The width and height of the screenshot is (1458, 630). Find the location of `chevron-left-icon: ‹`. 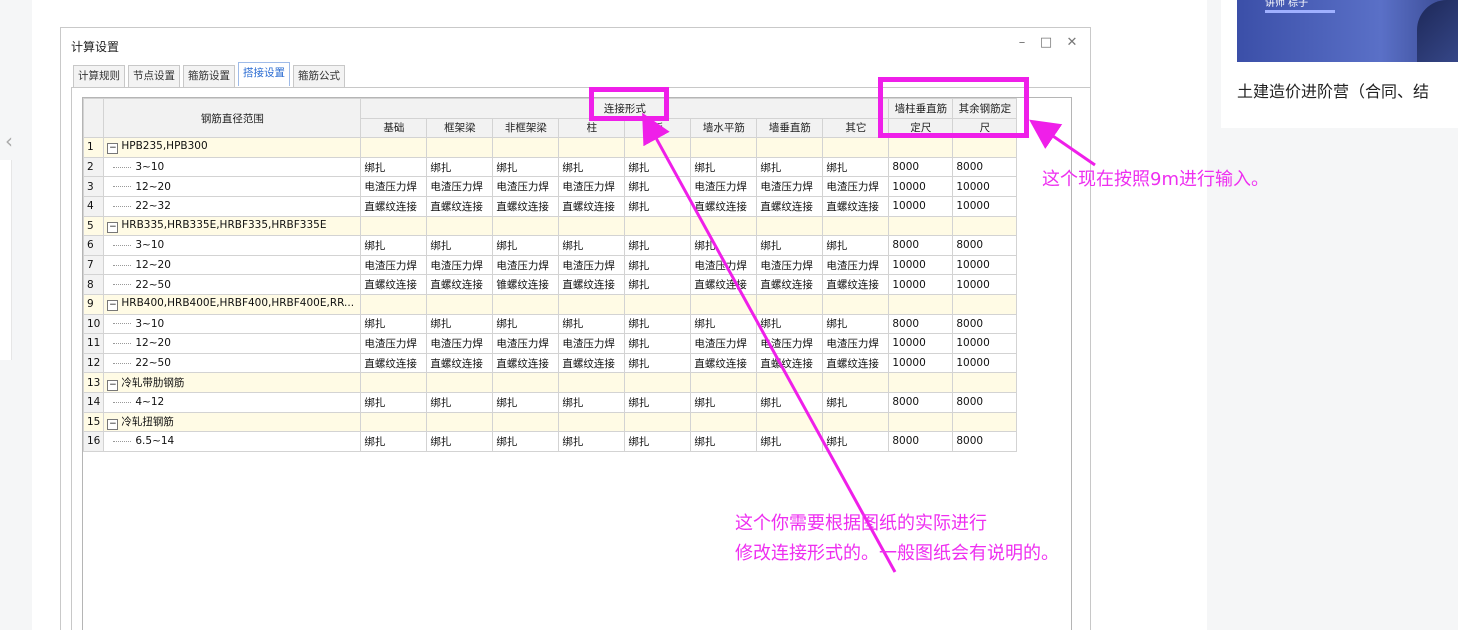

chevron-left-icon: ‹ is located at coordinates (9, 141).